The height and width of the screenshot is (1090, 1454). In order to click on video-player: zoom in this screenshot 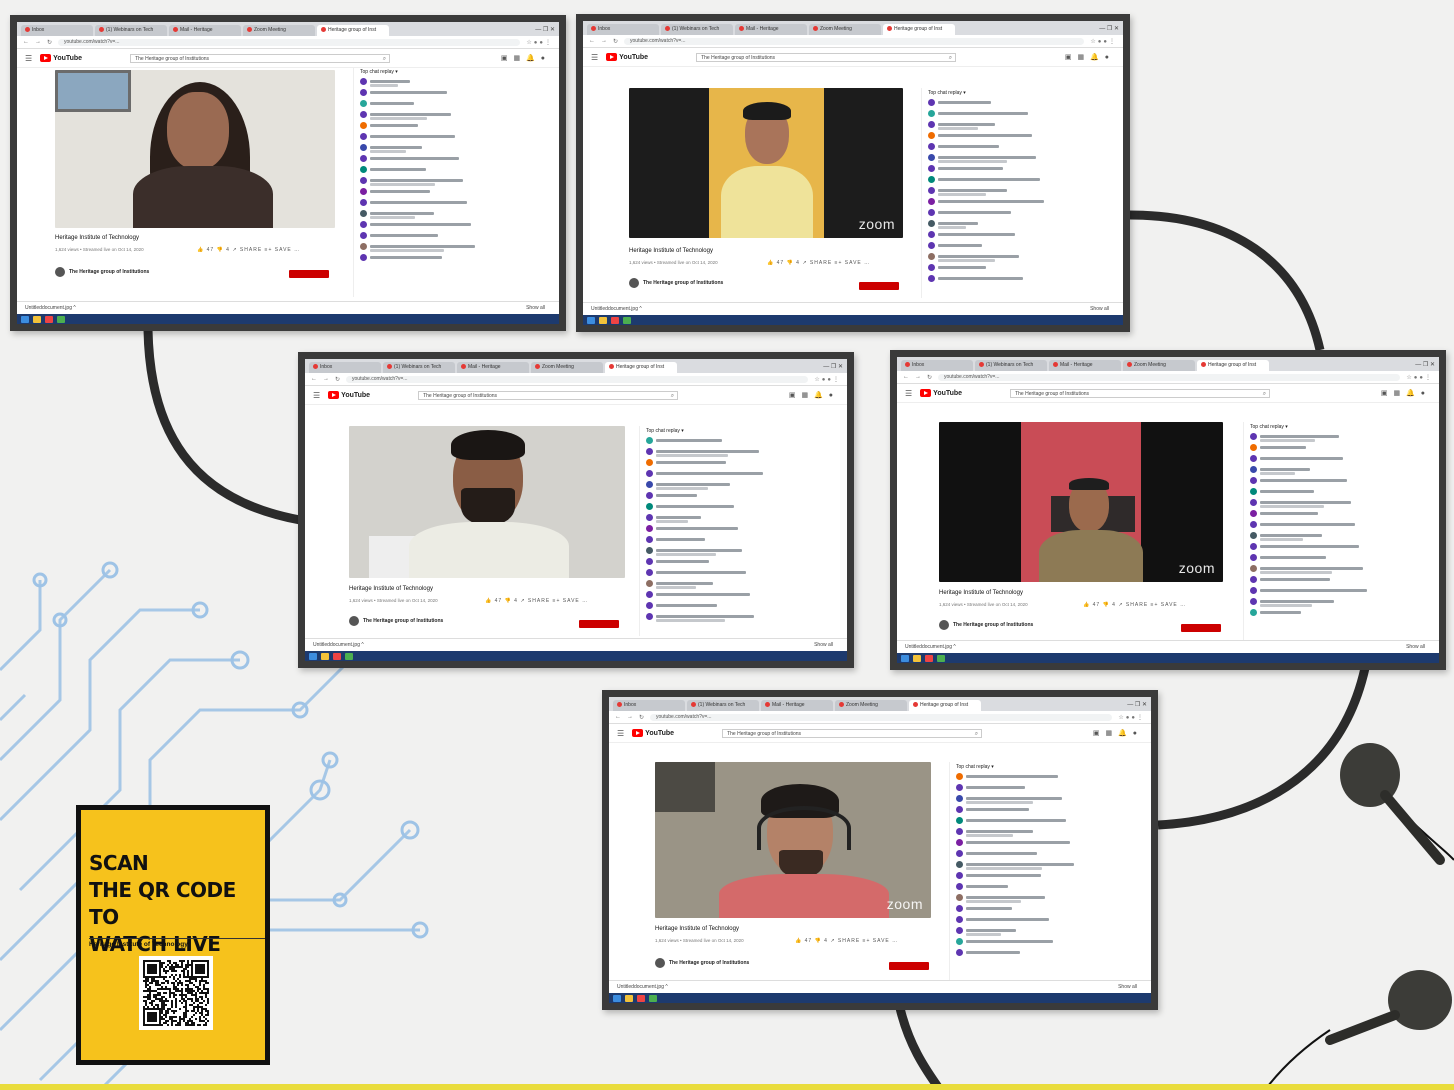, I will do `click(793, 840)`.